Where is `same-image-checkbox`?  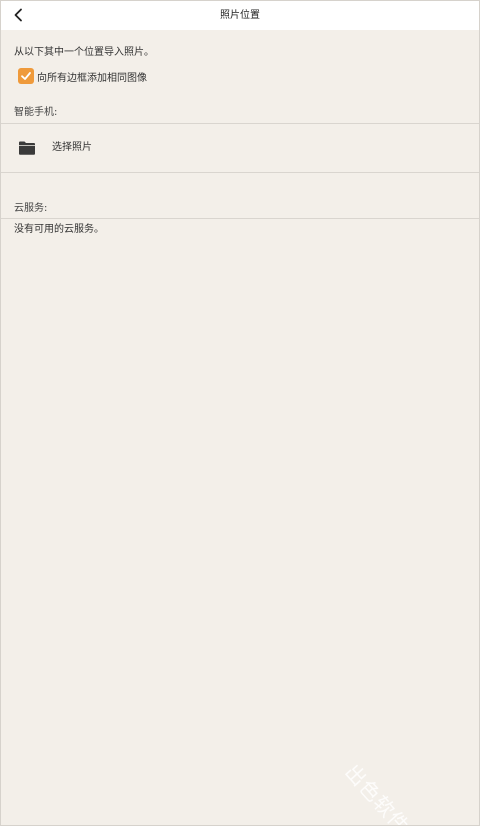 same-image-checkbox is located at coordinates (26, 76).